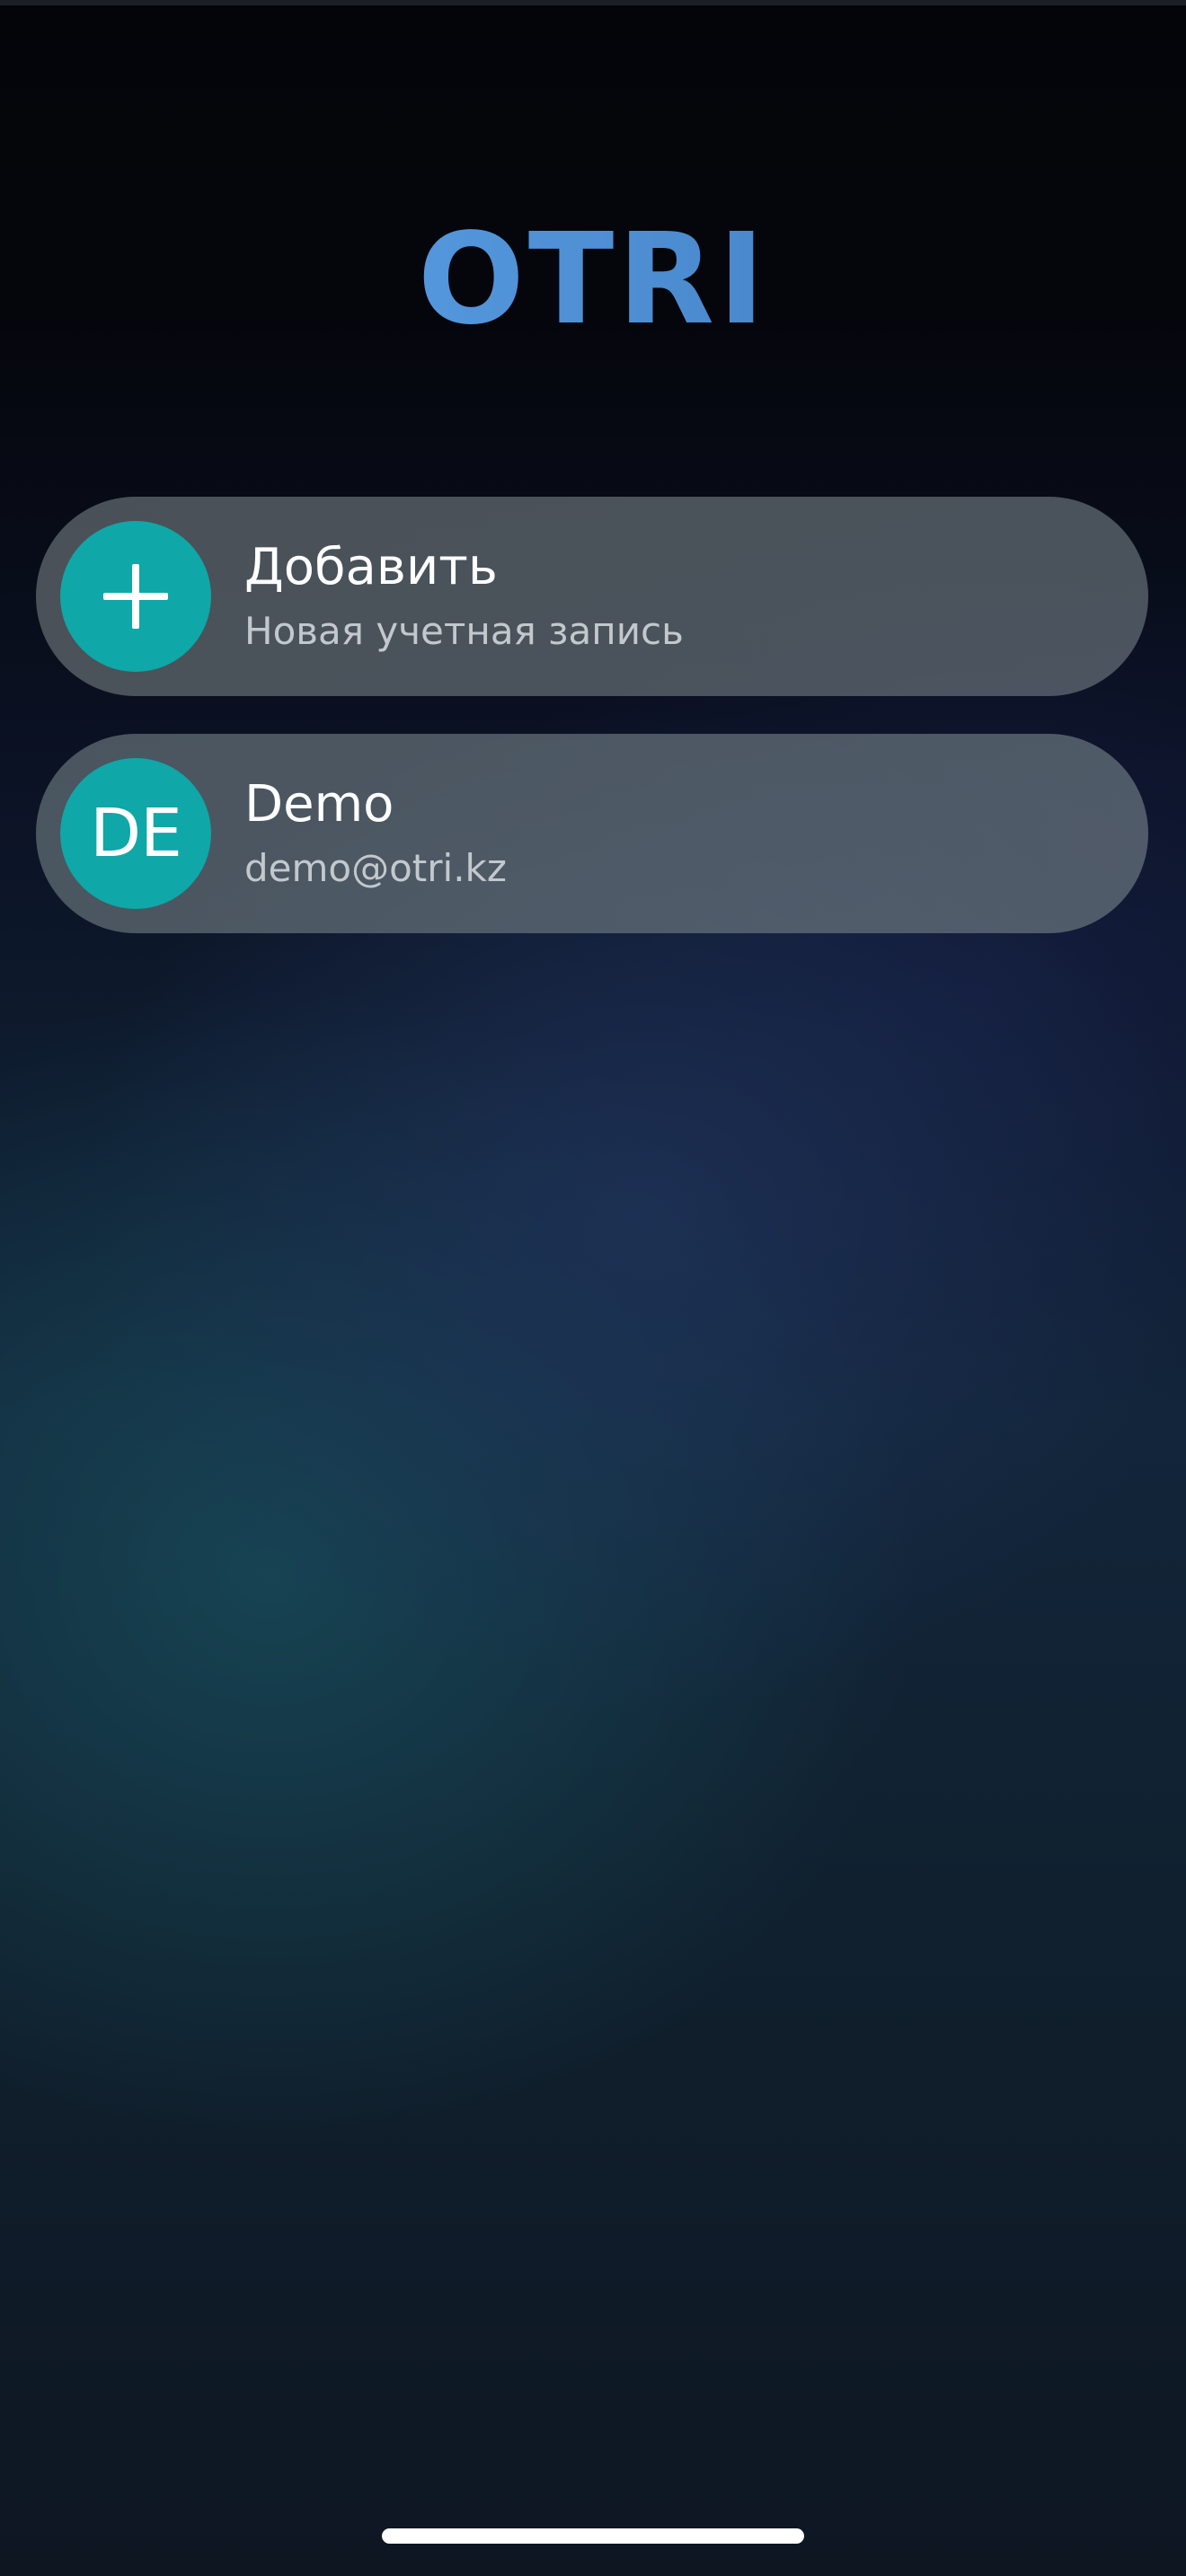  Describe the element at coordinates (371, 567) in the screenshot. I see `add-account-title: Добавить` at that location.